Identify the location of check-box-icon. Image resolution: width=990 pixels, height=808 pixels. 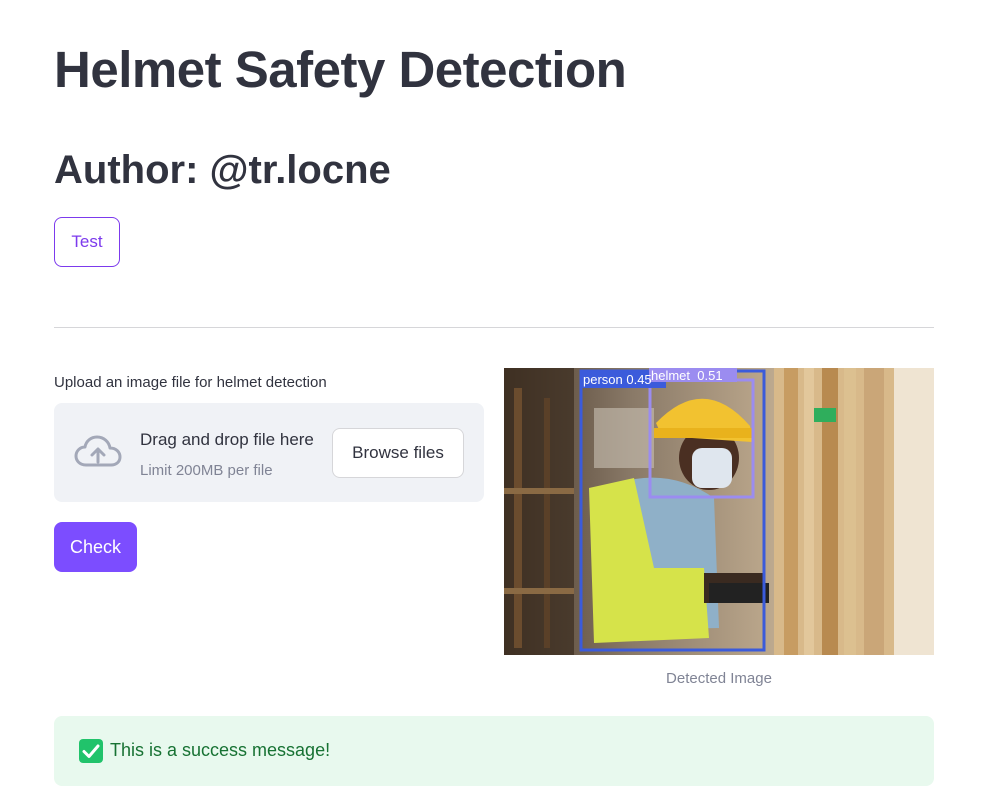
(91, 751).